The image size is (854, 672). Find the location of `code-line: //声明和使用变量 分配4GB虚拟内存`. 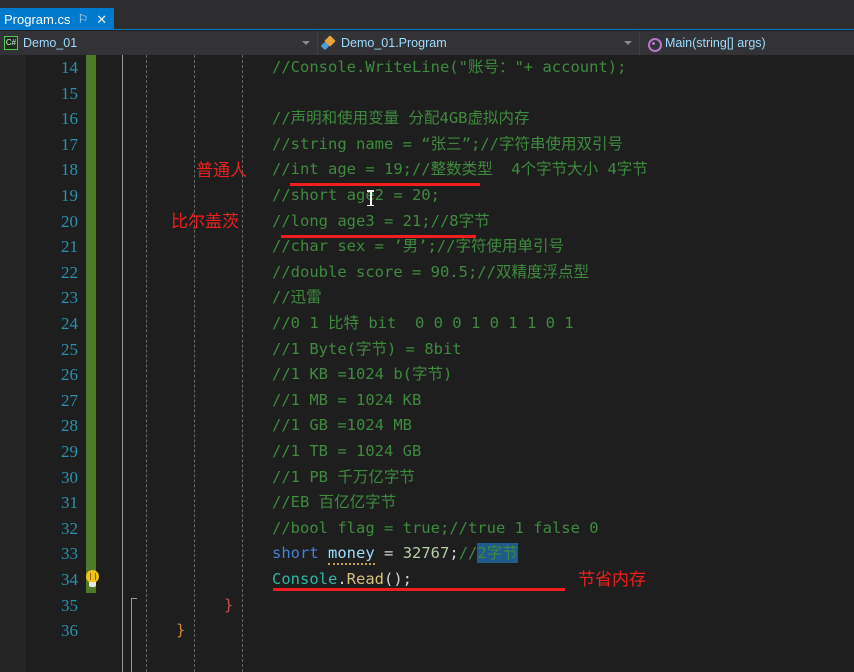

code-line: //声明和使用变量 分配4GB虚拟内存 is located at coordinates (401, 118).